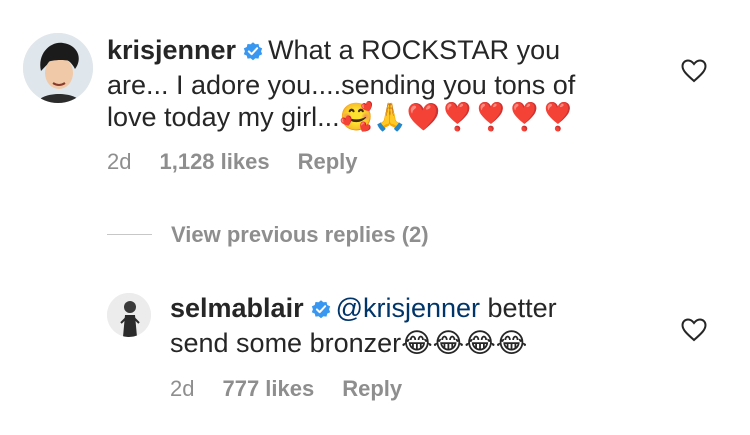 The height and width of the screenshot is (435, 750). I want to click on reply-mention-link: @krisjenner, so click(408, 308).